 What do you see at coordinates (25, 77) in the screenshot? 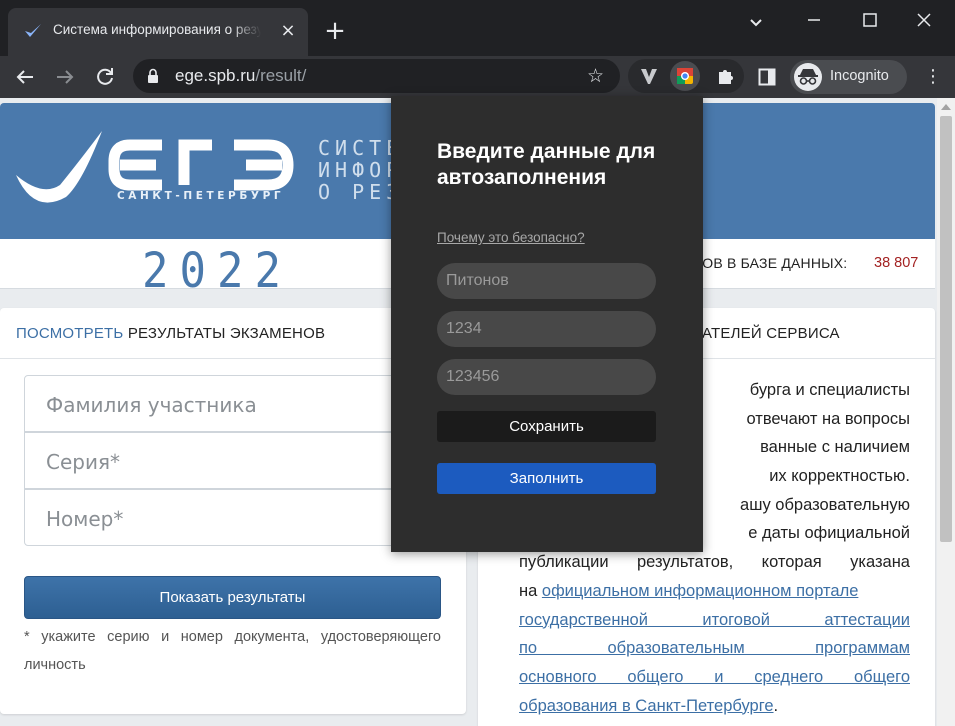
I see `back-icon` at bounding box center [25, 77].